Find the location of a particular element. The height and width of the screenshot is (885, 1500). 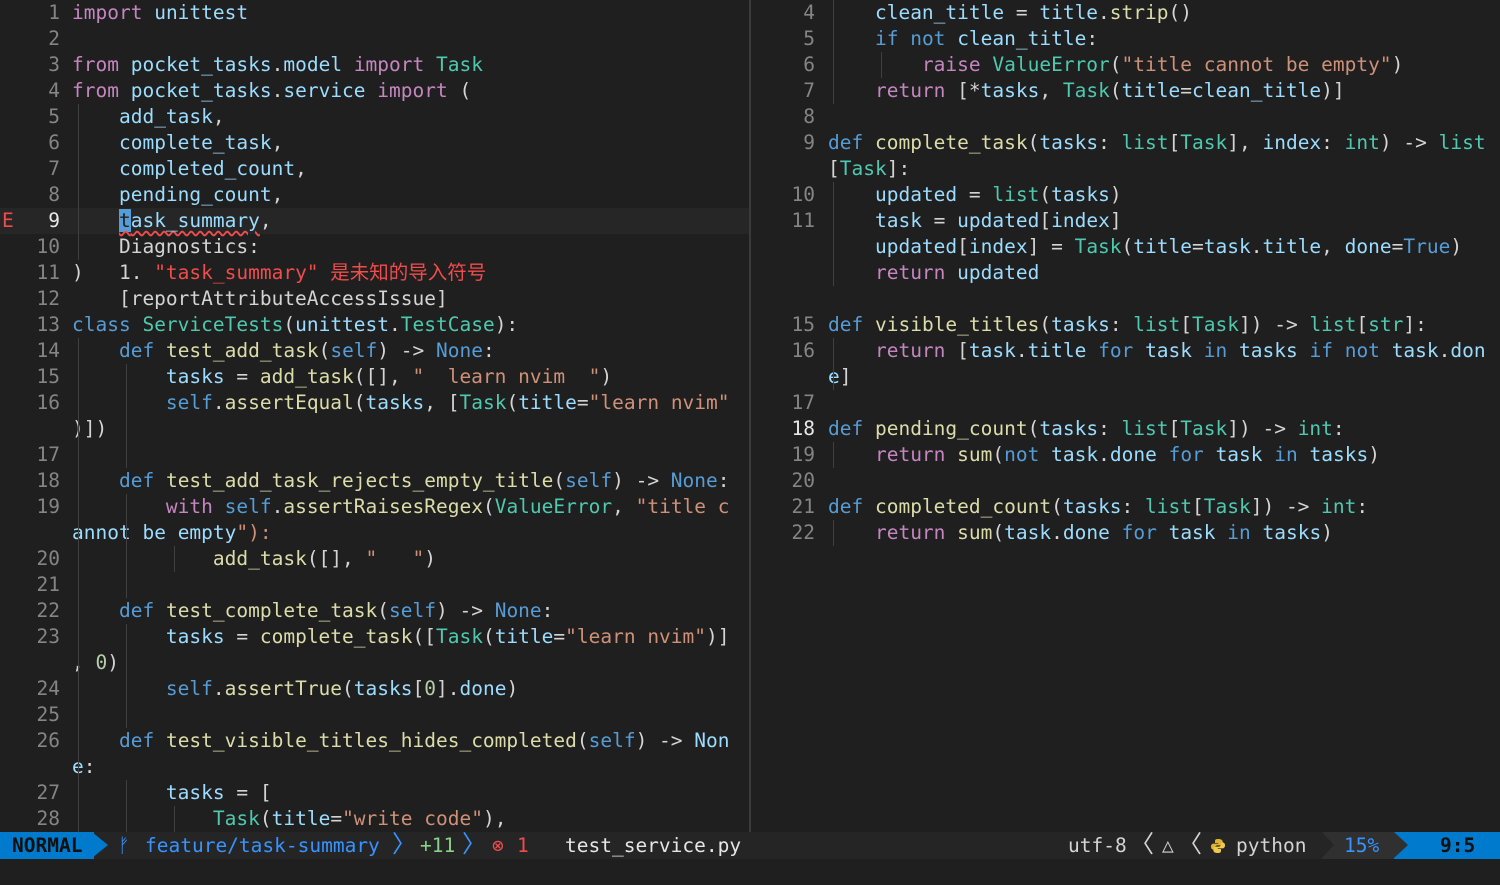

code-text: return [*tasks, Task(title=clean_title)] is located at coordinates (1086, 91).